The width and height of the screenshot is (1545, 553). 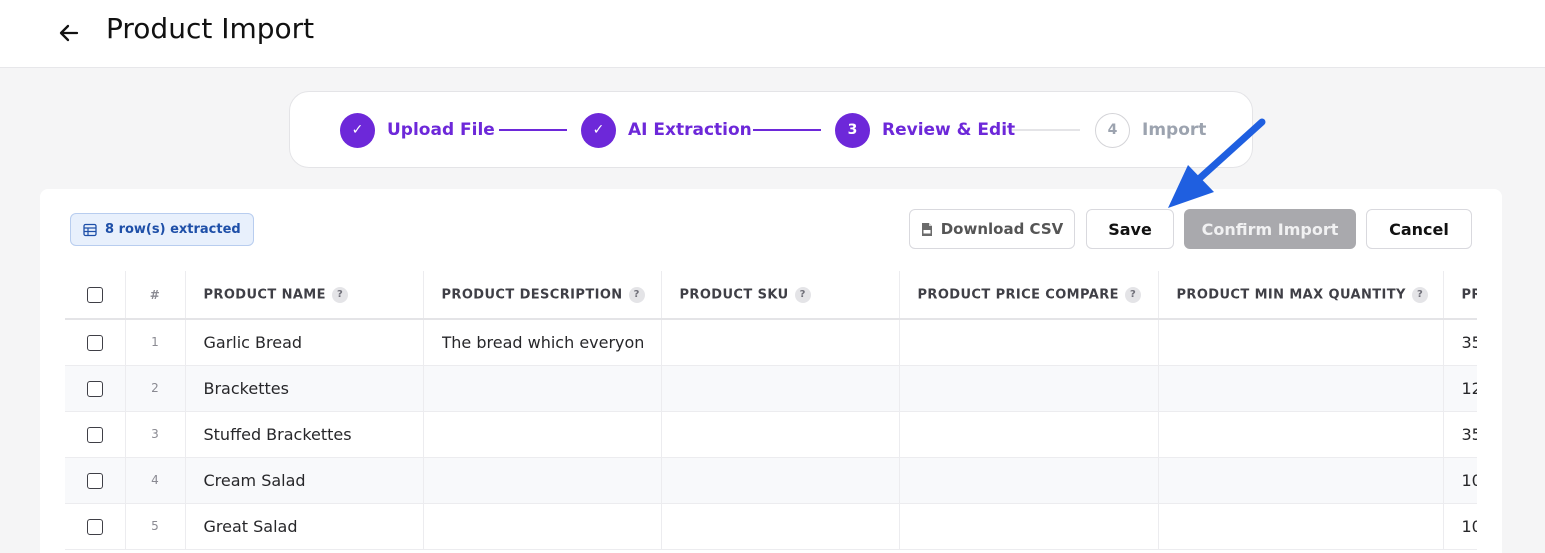 What do you see at coordinates (210, 28) in the screenshot?
I see `page-title: Product Import` at bounding box center [210, 28].